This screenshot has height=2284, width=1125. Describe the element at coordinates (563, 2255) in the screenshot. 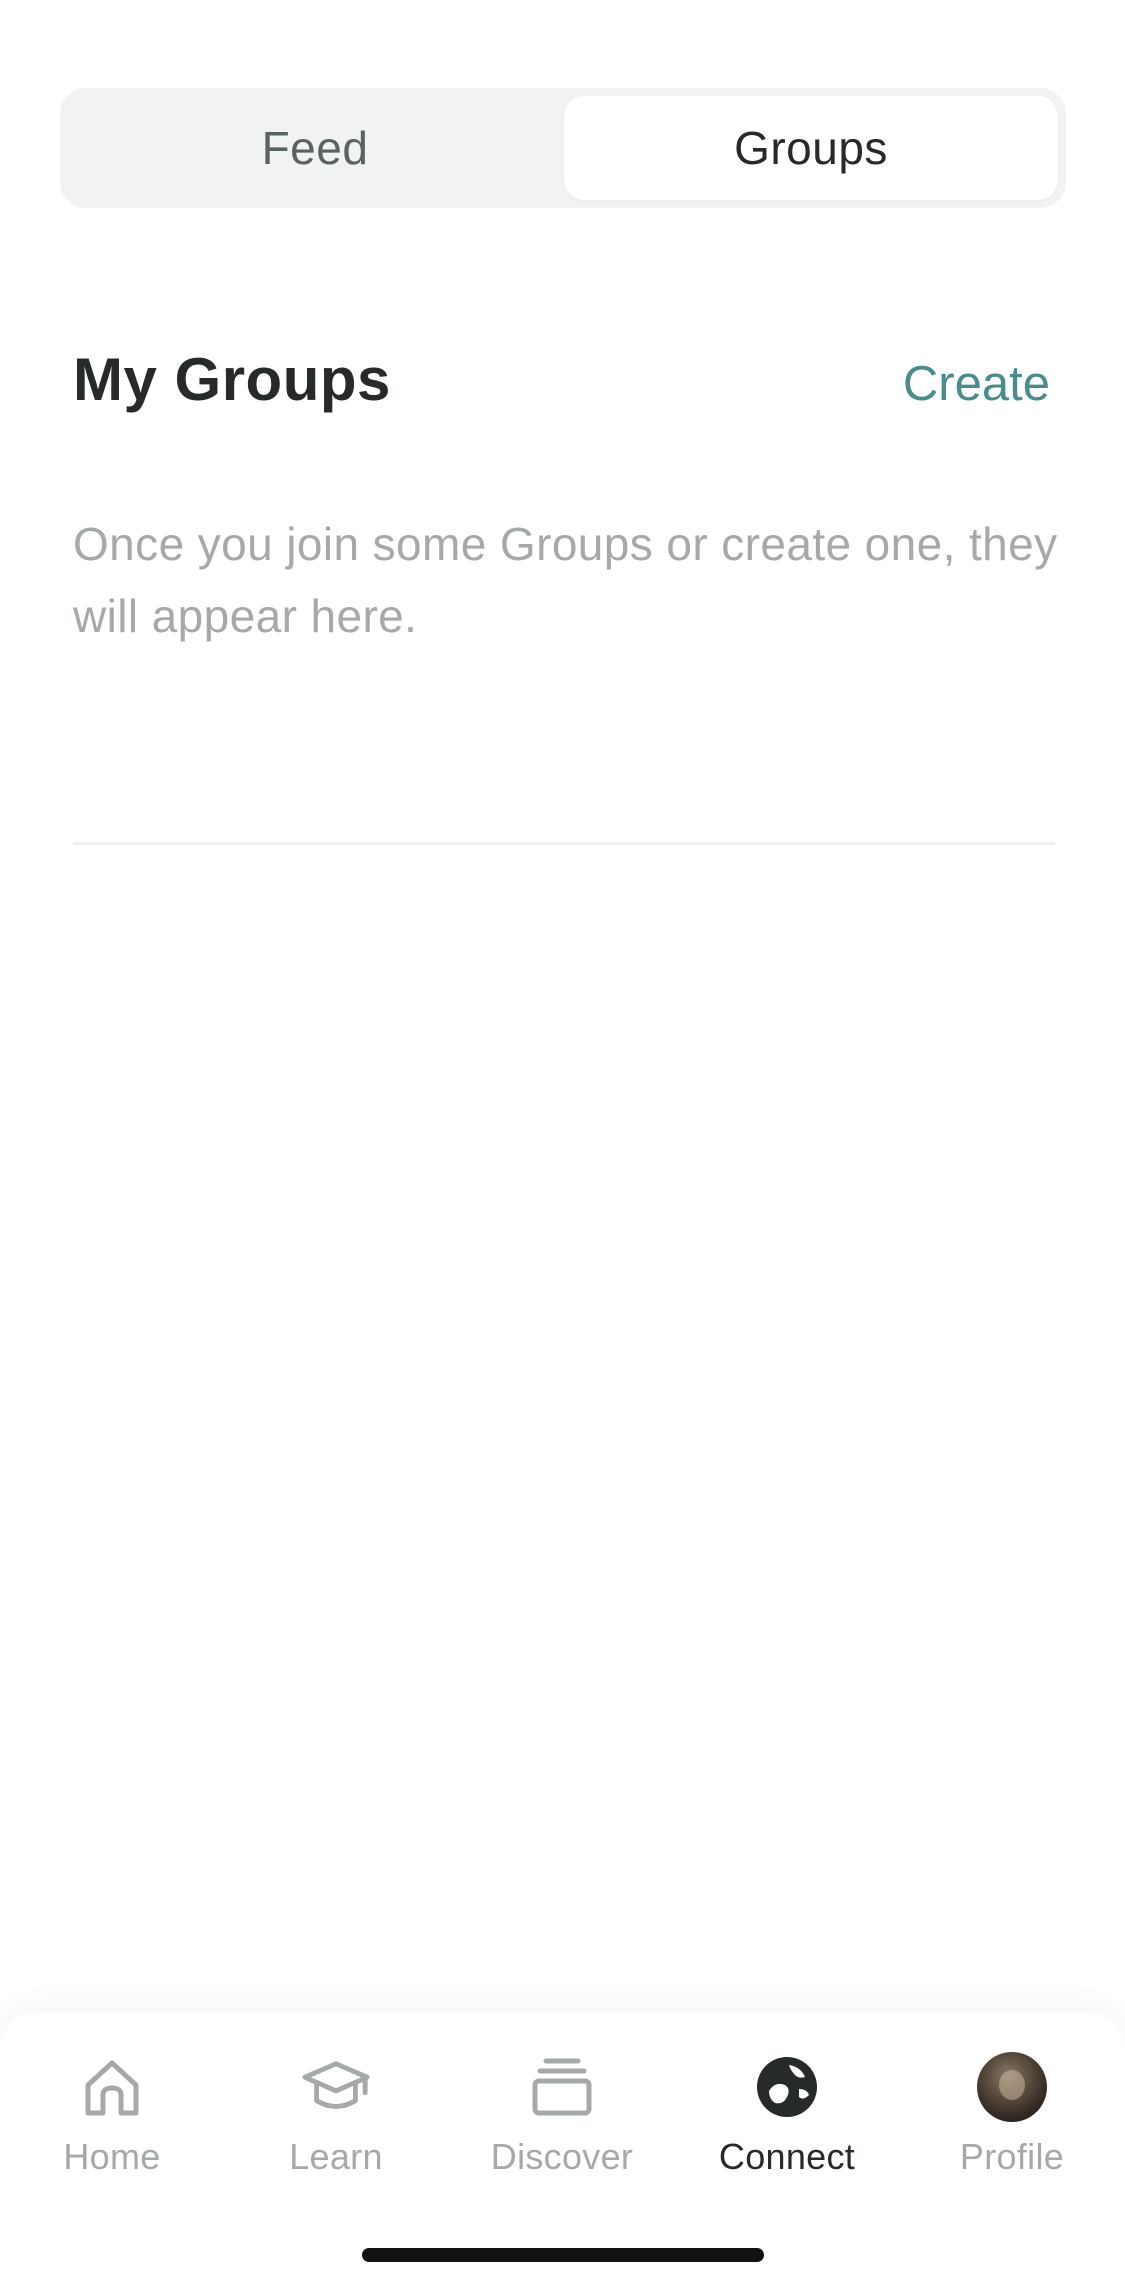

I see `home-indicator` at that location.